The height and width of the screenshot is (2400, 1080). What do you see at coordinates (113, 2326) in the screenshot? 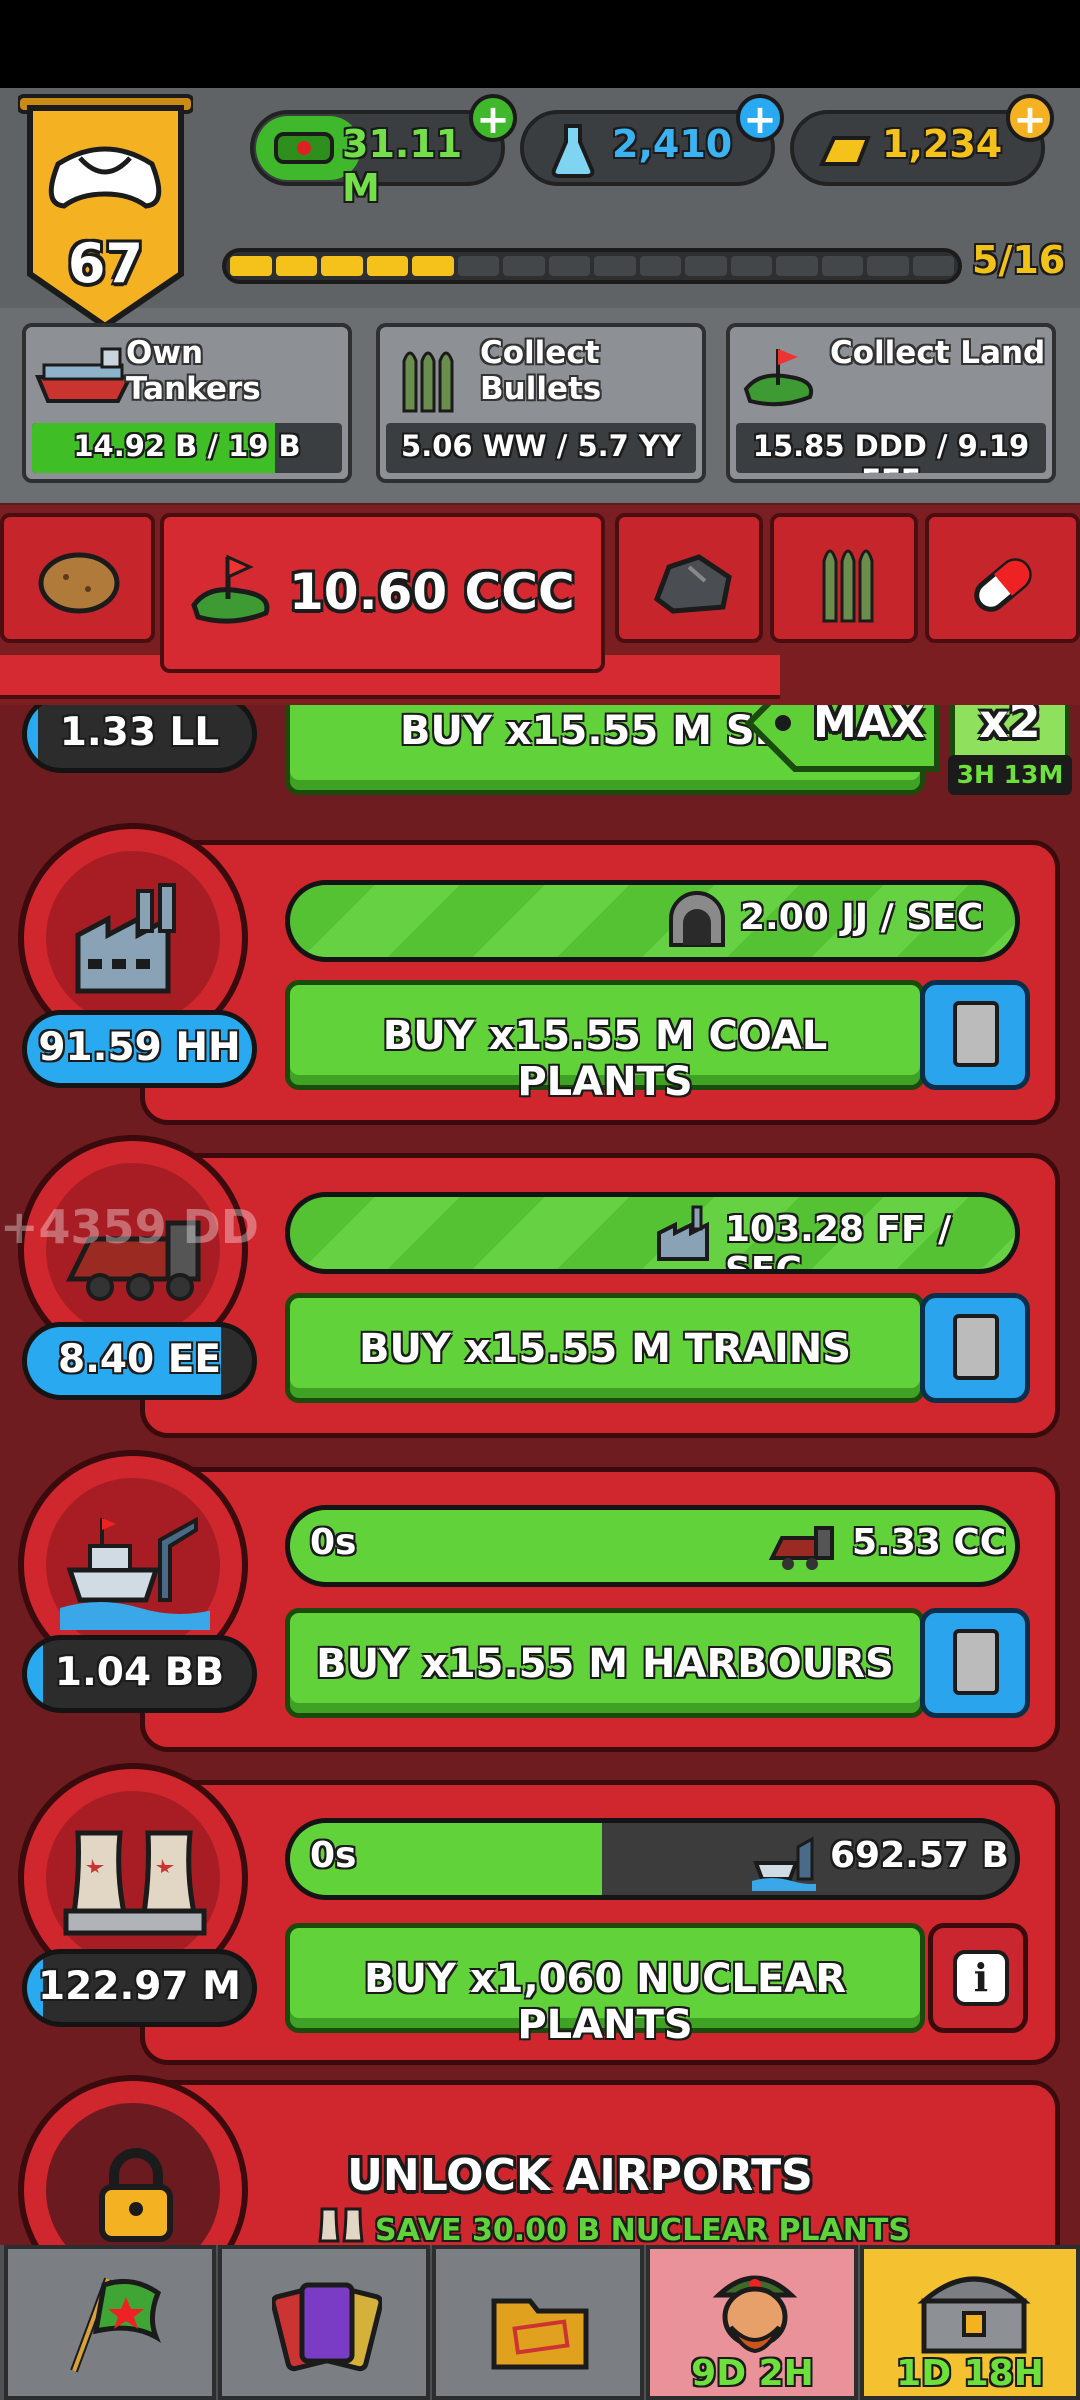
I see `flag-icon` at bounding box center [113, 2326].